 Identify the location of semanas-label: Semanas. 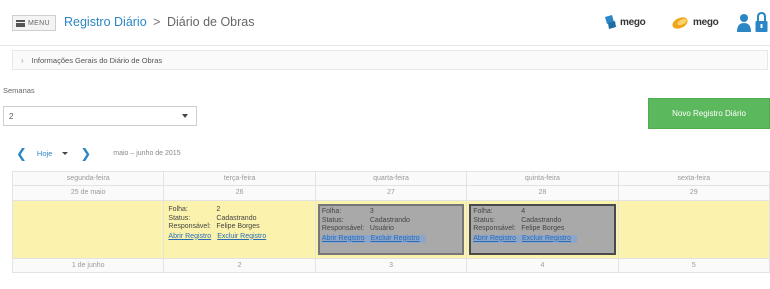
(19, 90).